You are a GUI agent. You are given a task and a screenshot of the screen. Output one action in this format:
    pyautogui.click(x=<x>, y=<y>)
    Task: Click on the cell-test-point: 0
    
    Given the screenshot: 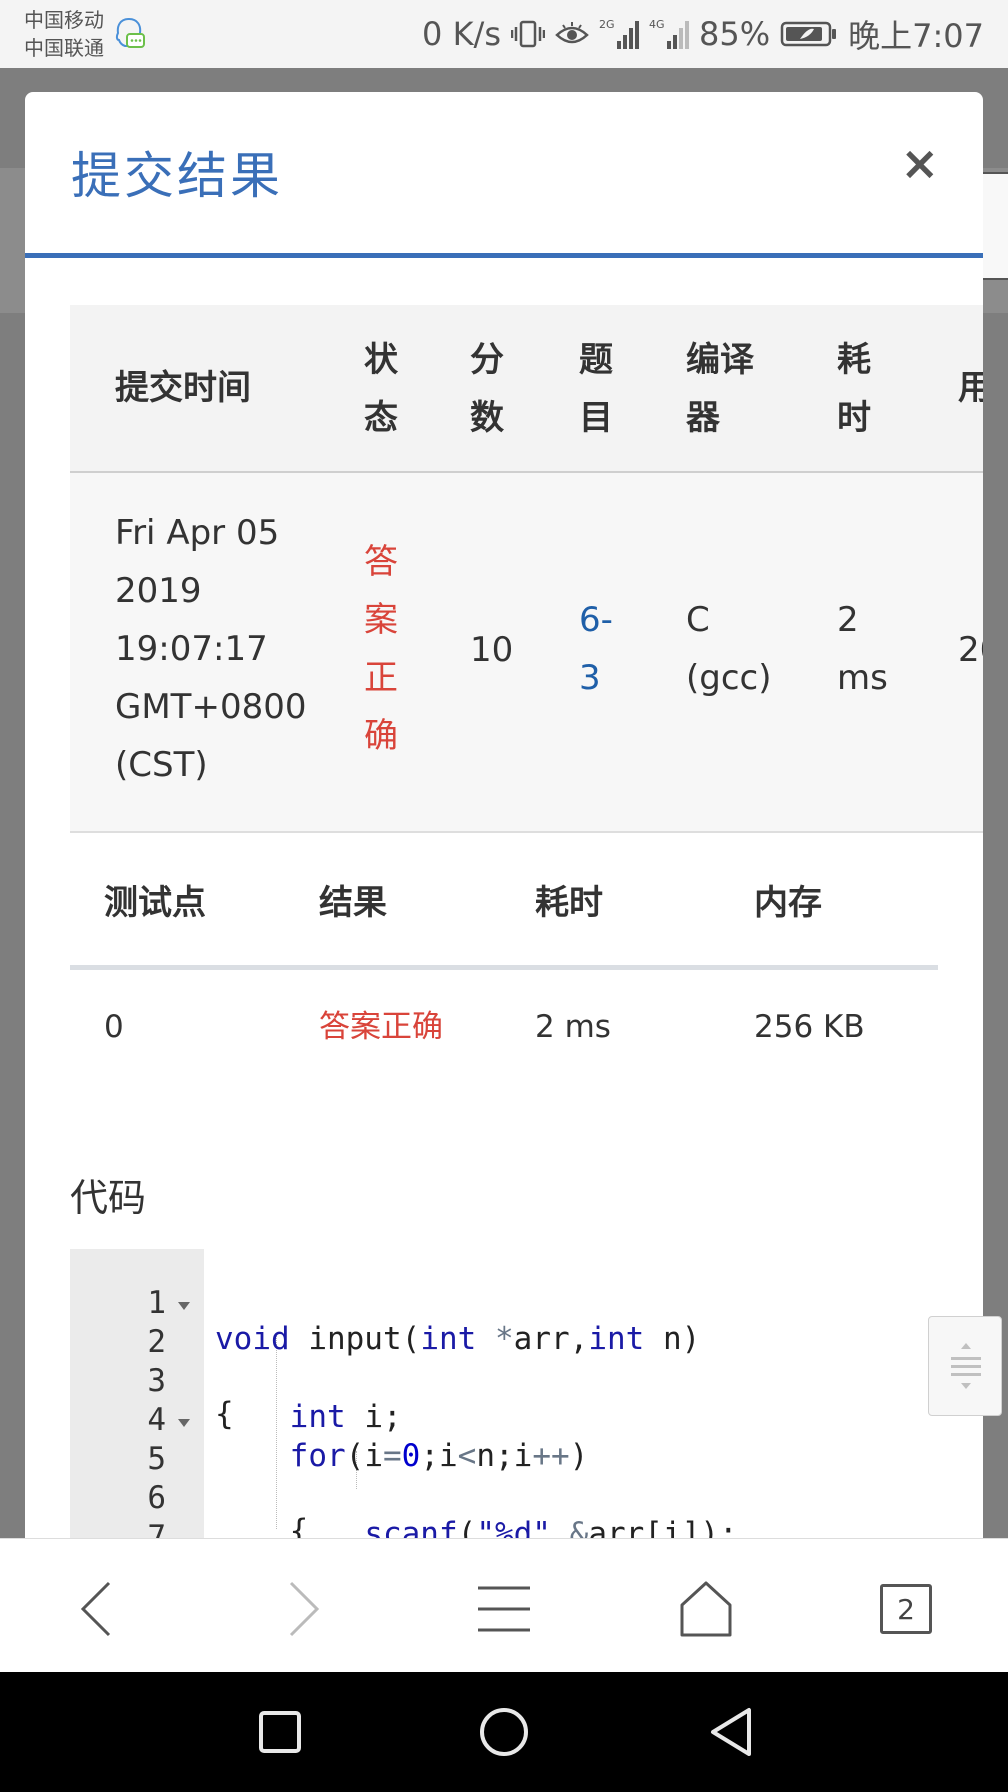 What is the action you would take?
    pyautogui.click(x=114, y=1027)
    